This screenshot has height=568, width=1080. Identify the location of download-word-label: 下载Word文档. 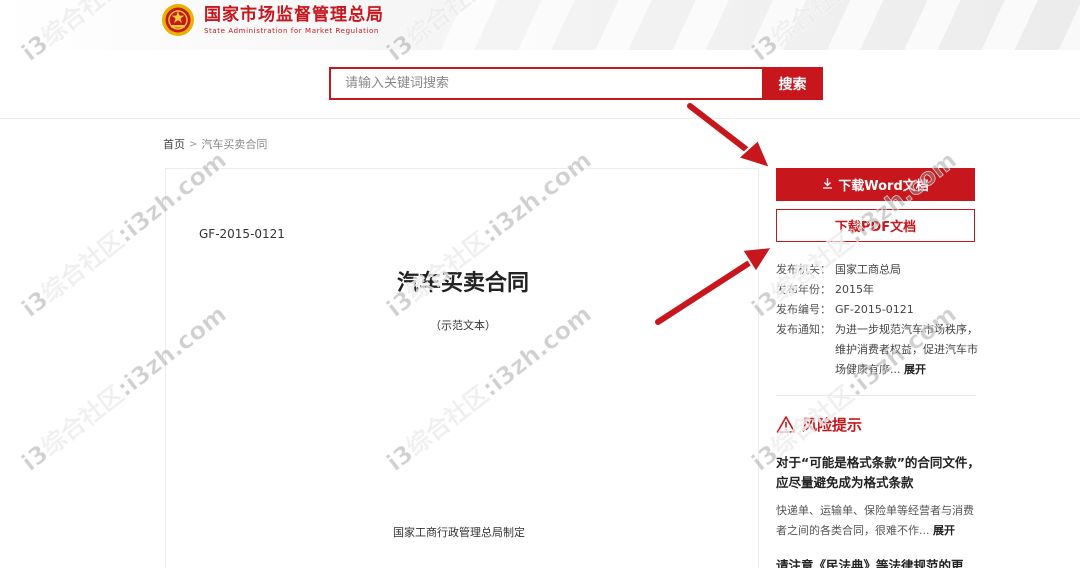
(883, 186).